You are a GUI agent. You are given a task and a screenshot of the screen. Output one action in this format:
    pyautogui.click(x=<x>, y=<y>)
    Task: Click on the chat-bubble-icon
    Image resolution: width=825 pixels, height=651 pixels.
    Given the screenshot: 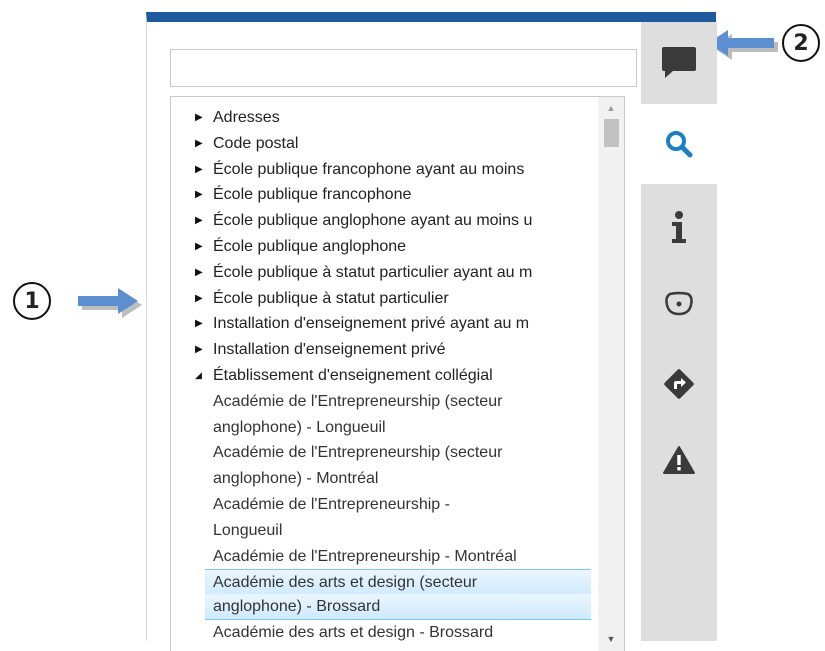 What is the action you would take?
    pyautogui.click(x=679, y=62)
    